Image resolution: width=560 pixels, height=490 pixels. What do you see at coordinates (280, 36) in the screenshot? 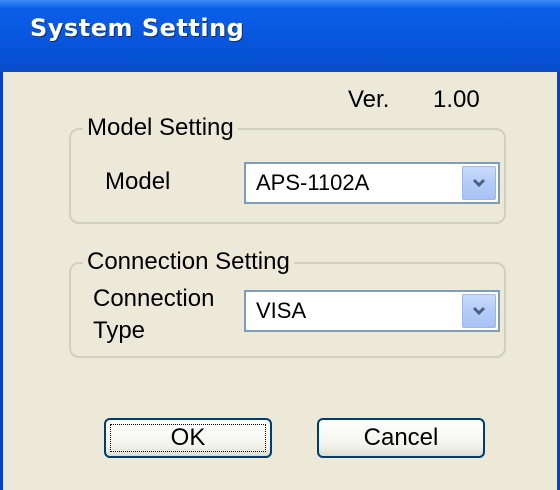
I see `title-bar: System Setting` at bounding box center [280, 36].